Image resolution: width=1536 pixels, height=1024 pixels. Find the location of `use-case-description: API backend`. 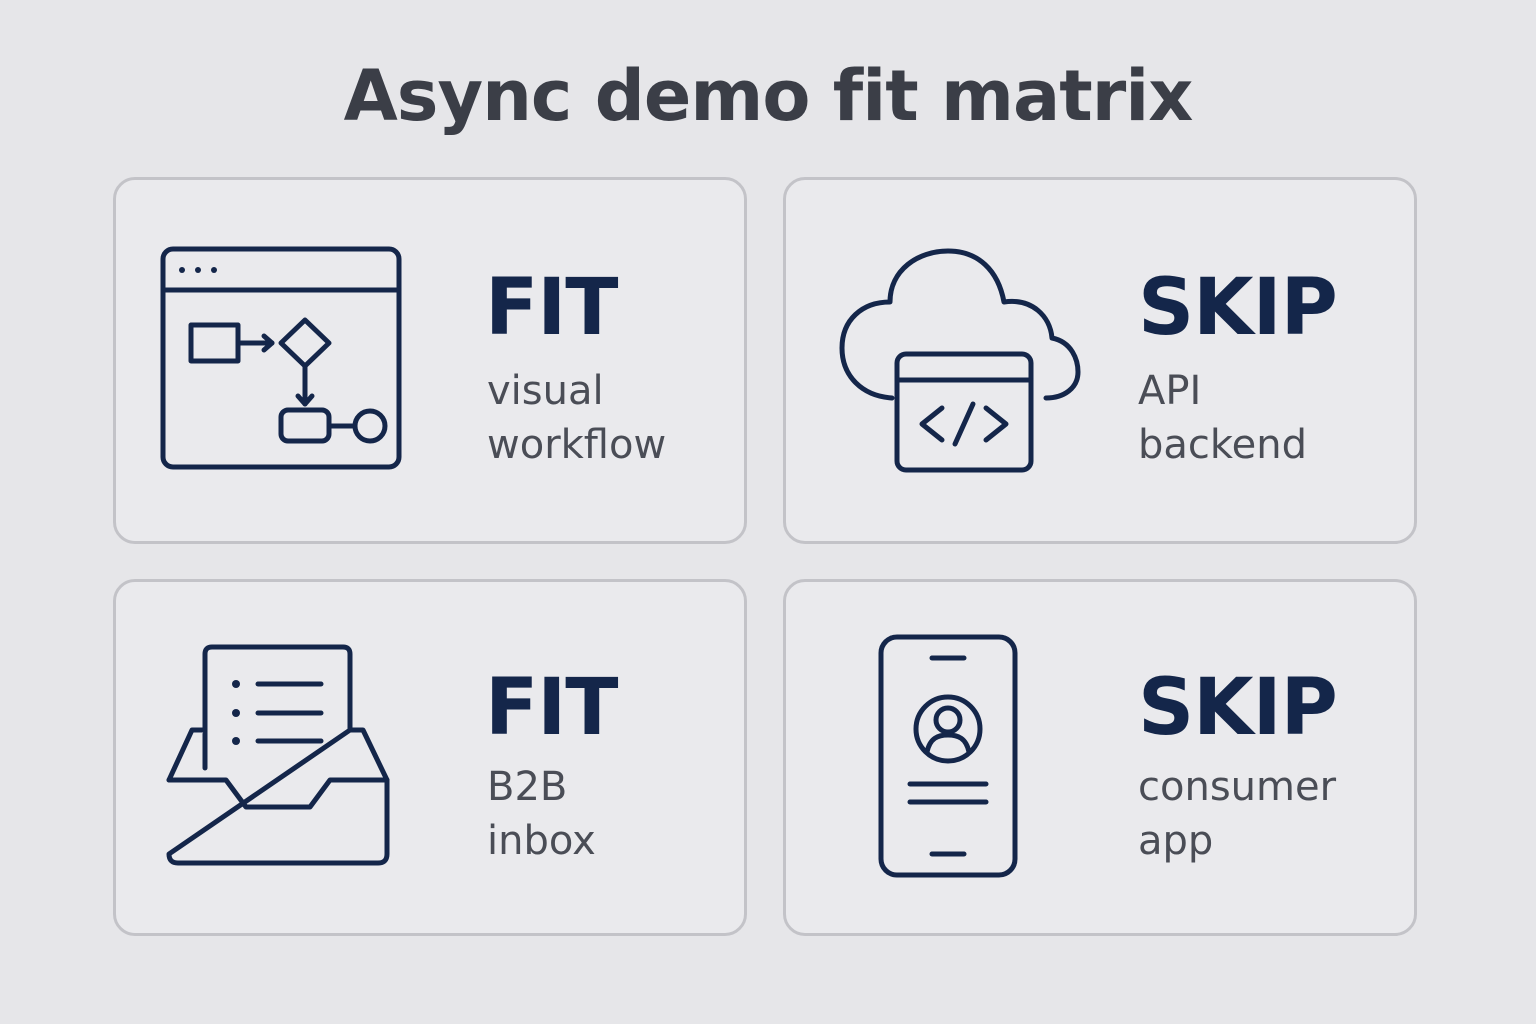

use-case-description: API backend is located at coordinates (1222, 418).